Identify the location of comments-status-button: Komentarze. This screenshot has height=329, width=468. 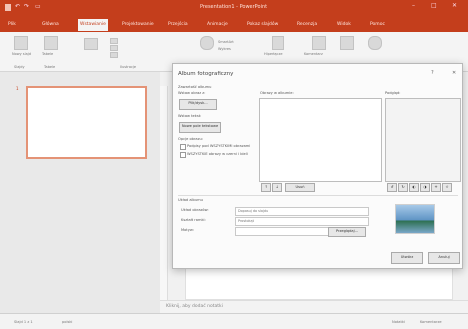
(431, 322).